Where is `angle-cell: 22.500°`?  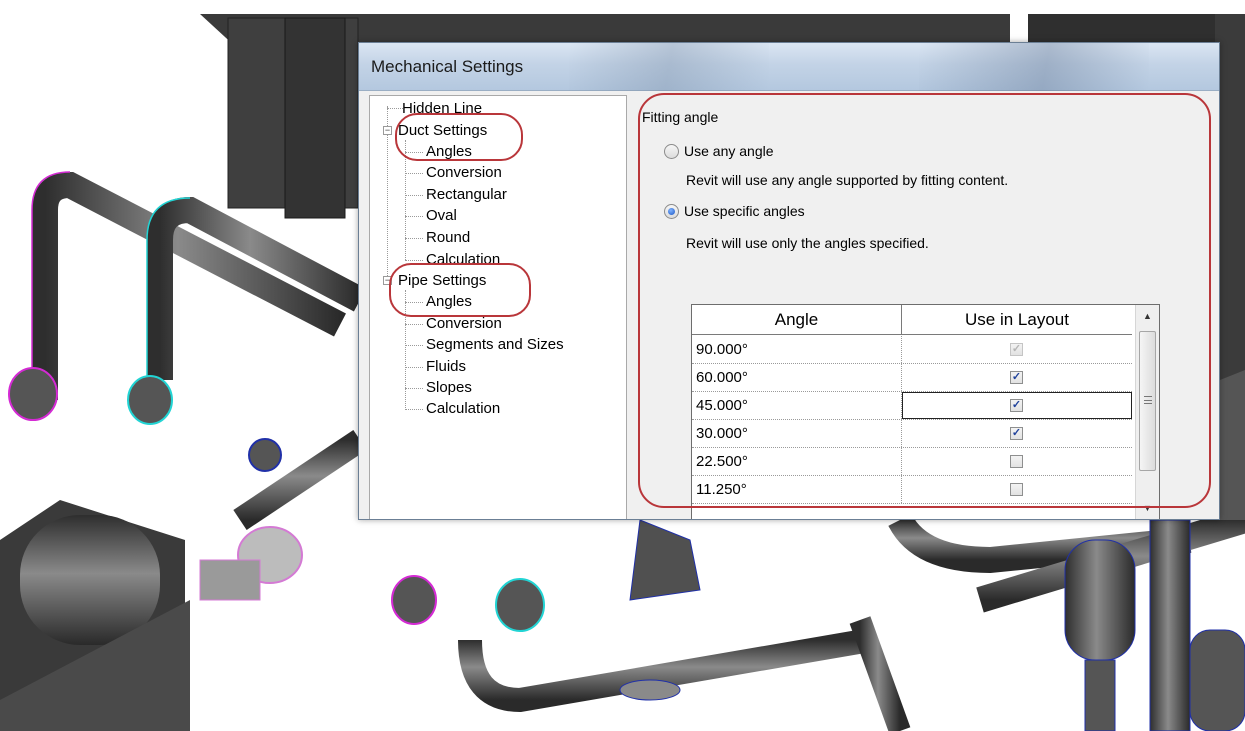 angle-cell: 22.500° is located at coordinates (797, 461).